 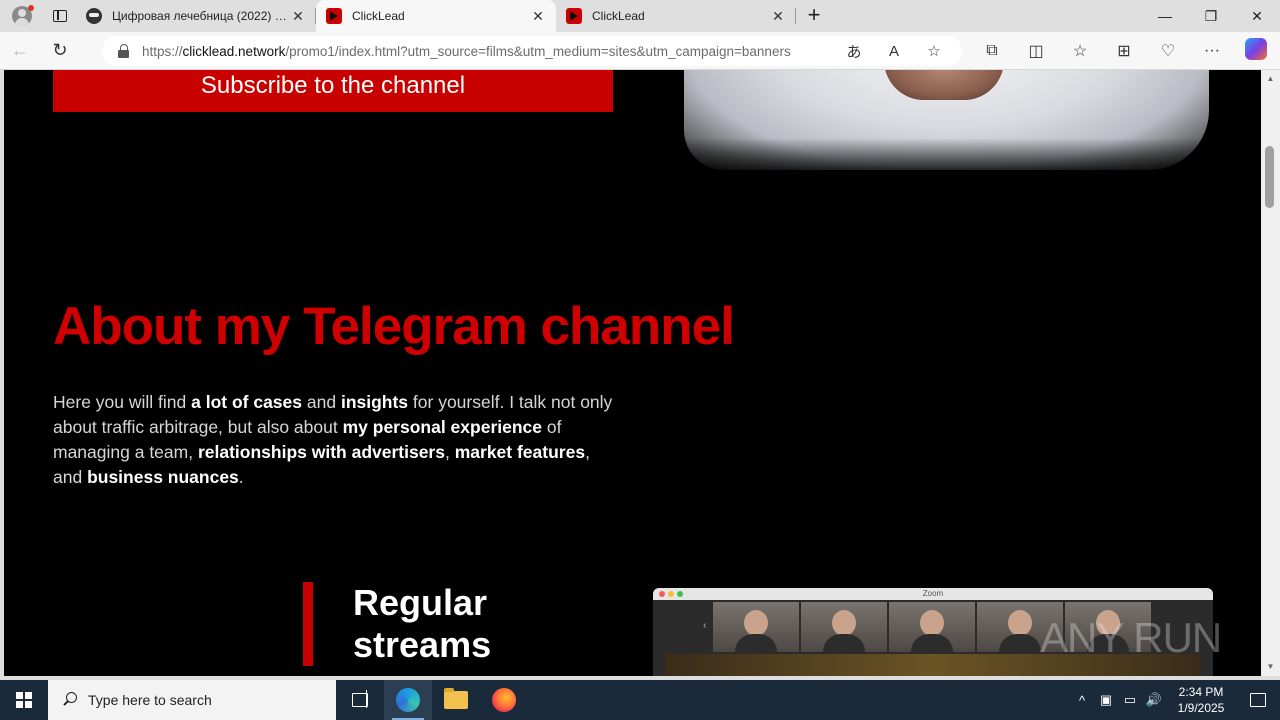 I want to click on task-view-icon, so click(x=360, y=699).